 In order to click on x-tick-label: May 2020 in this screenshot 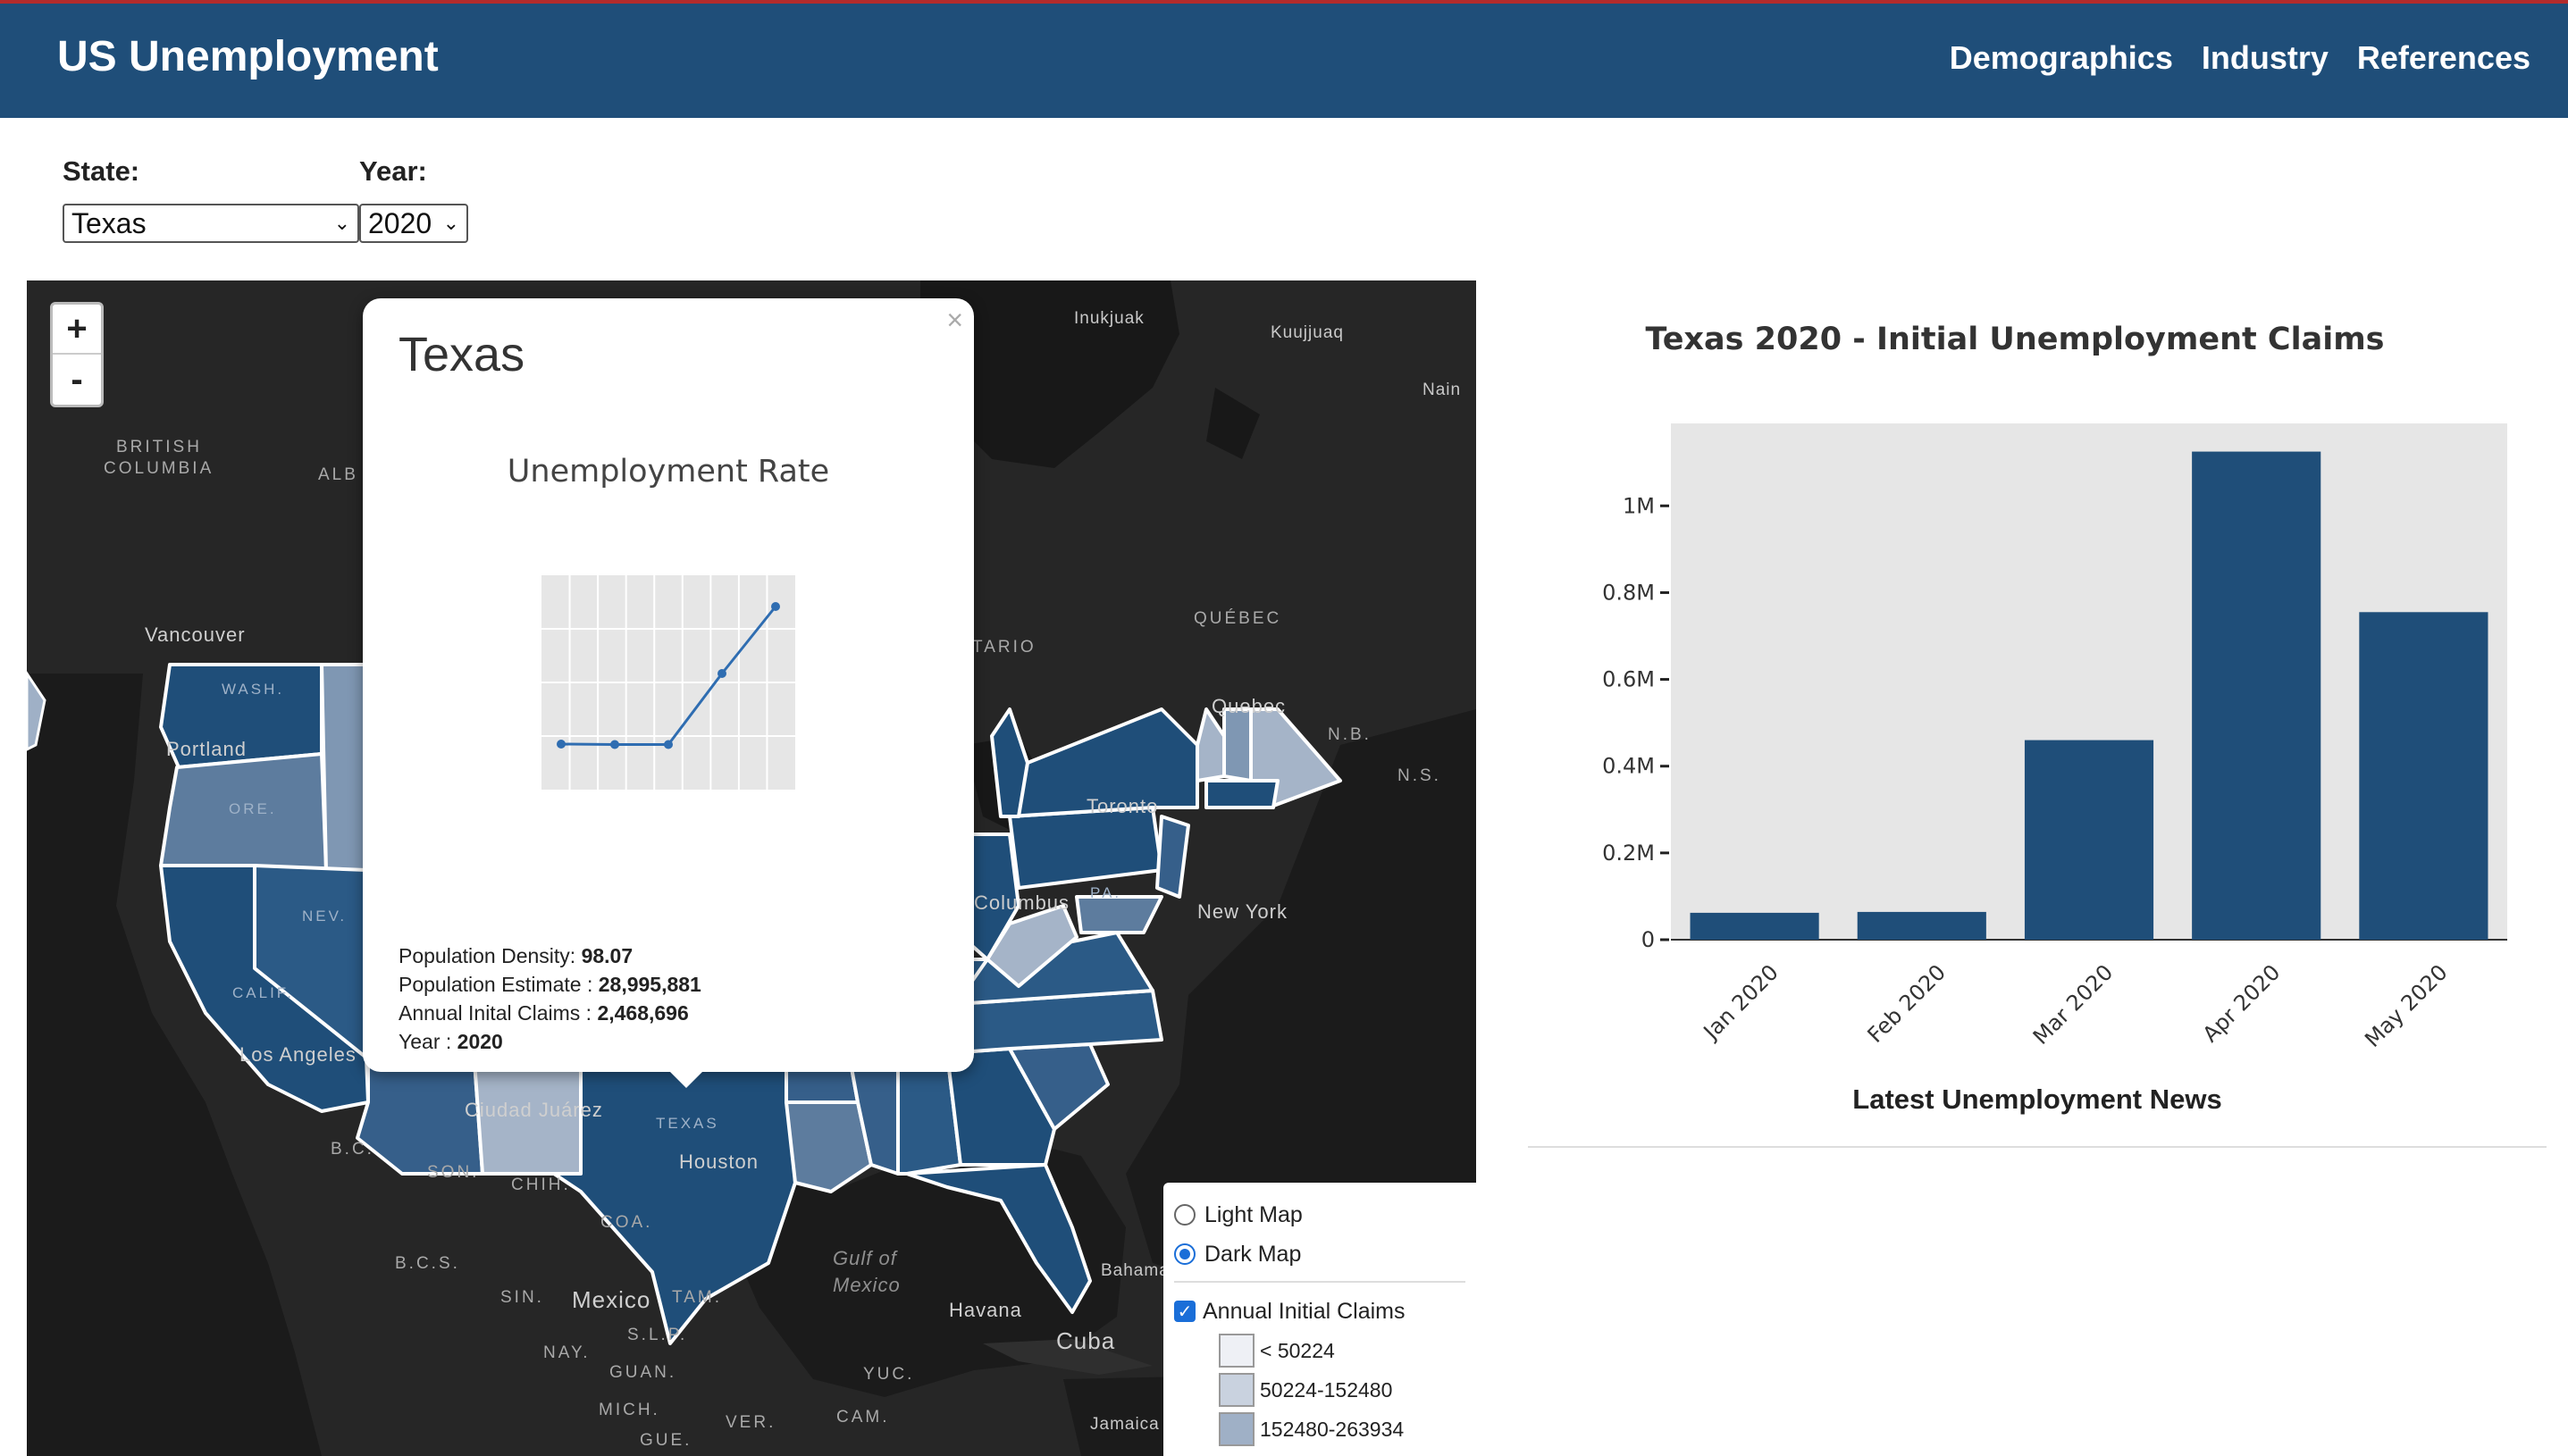, I will do `click(2406, 1005)`.